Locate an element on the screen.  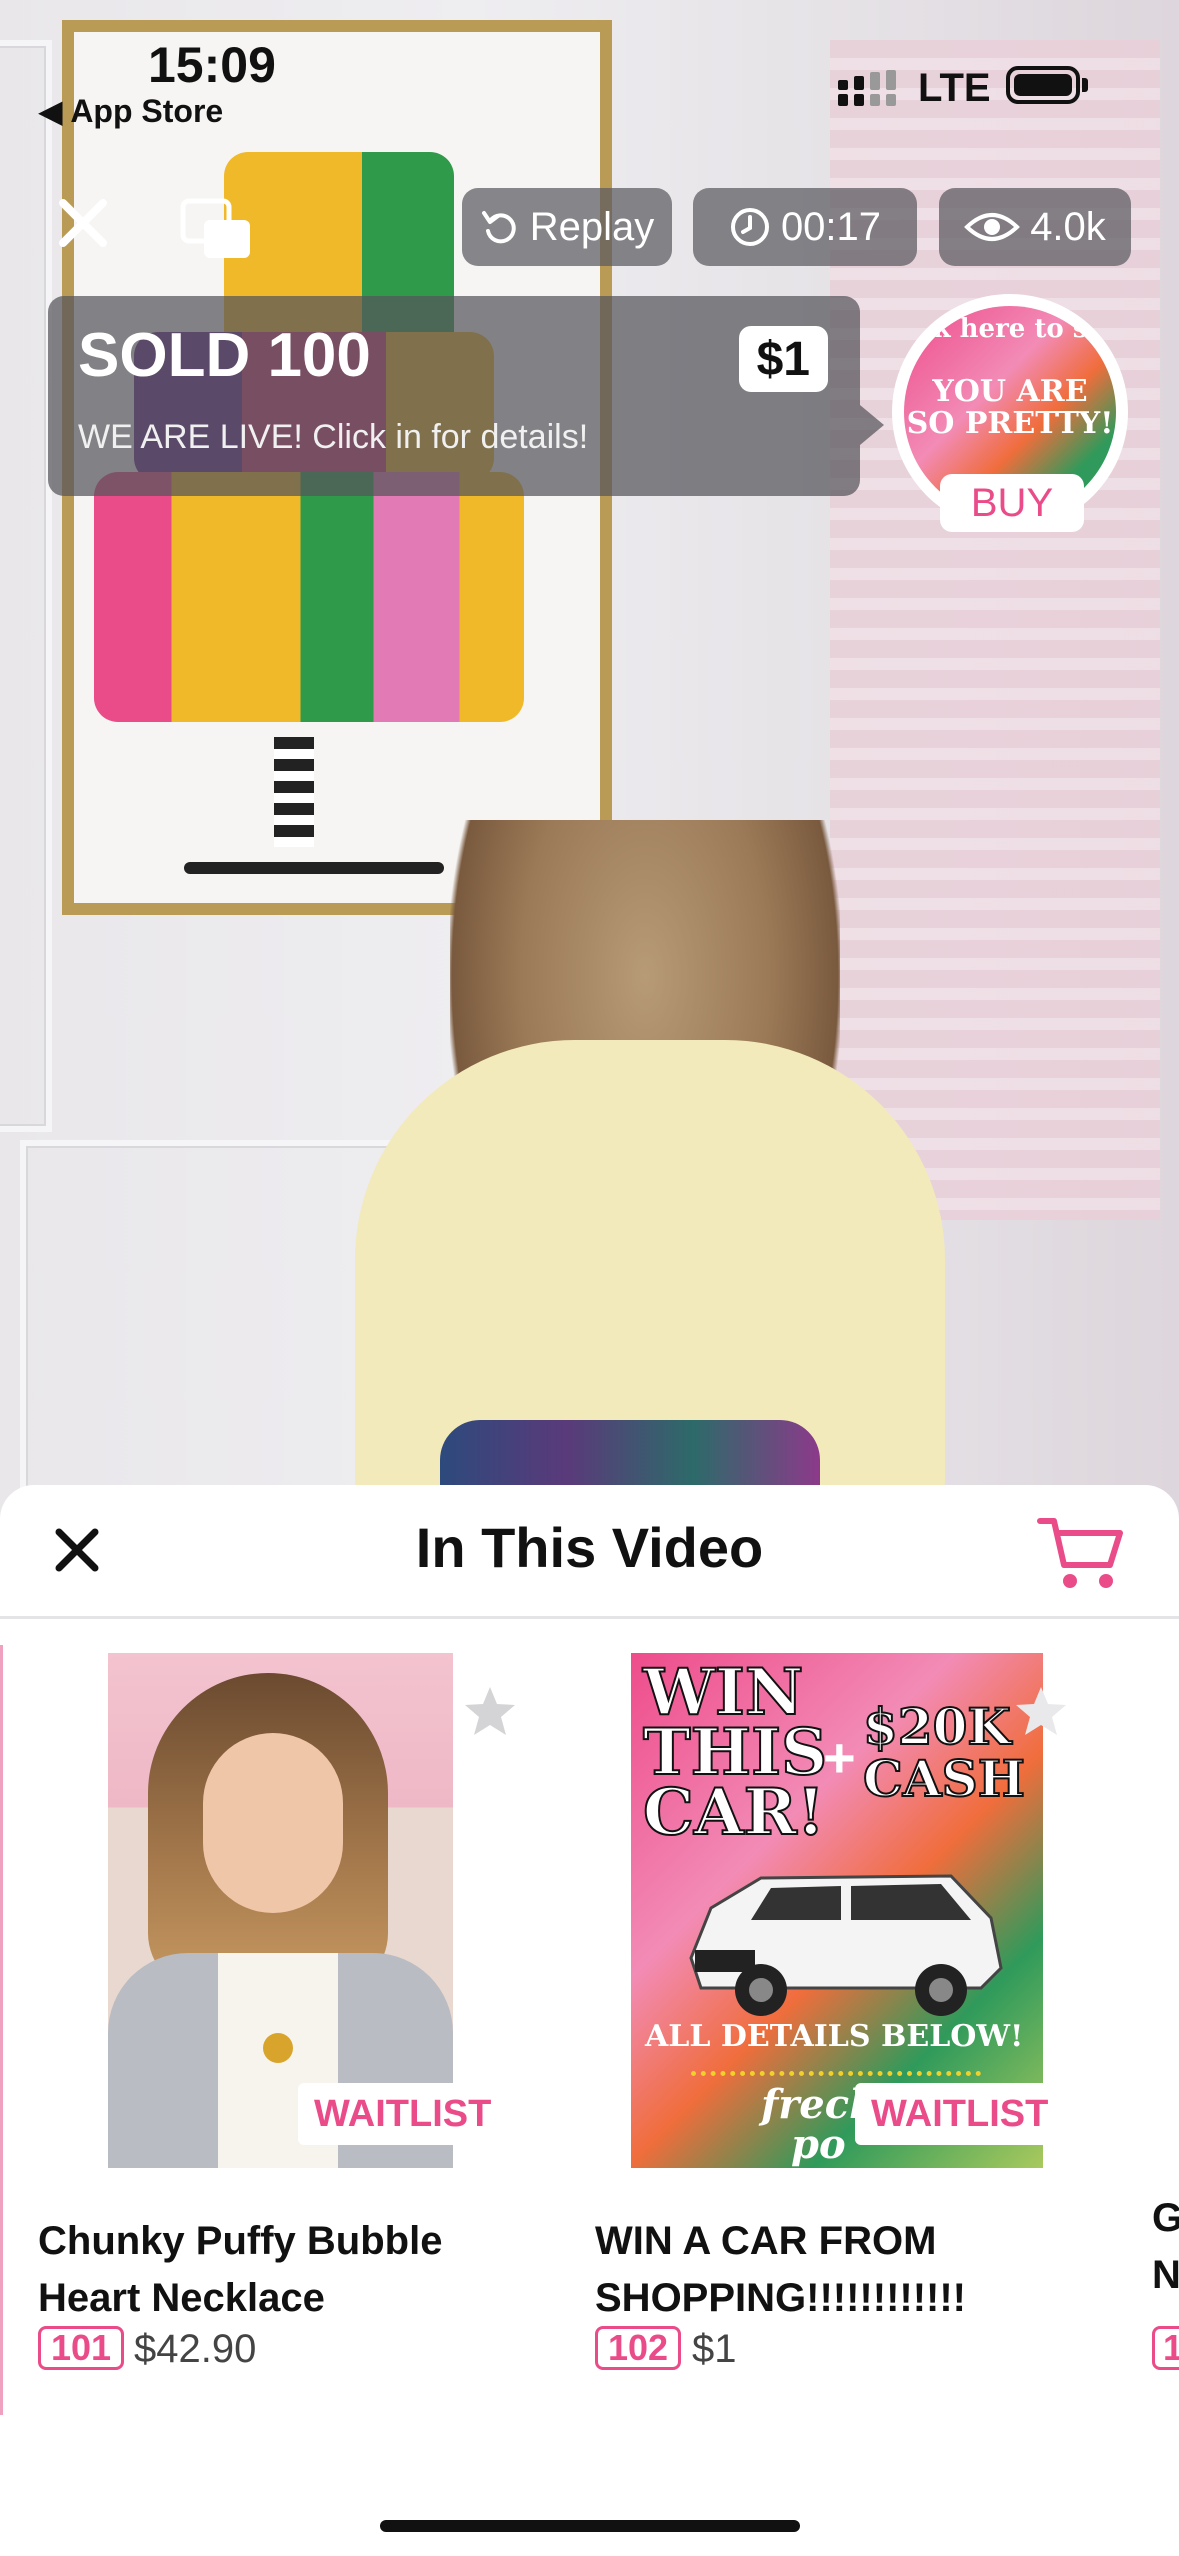
promo-details: ALL DETAILS BELOW! is located at coordinates (834, 2036).